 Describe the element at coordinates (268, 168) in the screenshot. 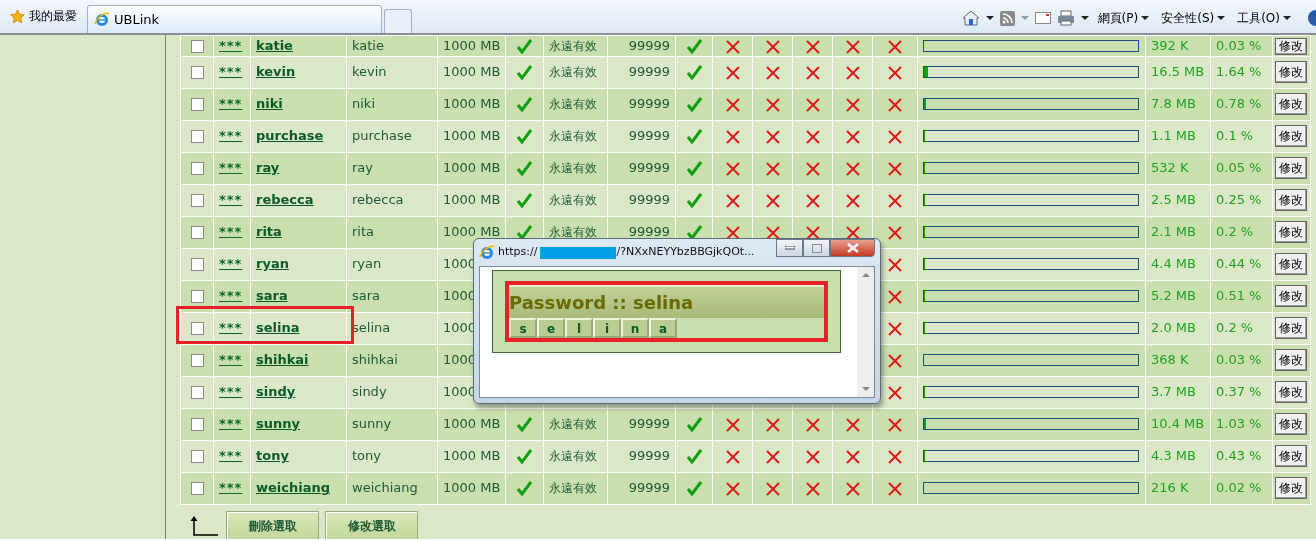

I see `username-link: ray` at that location.